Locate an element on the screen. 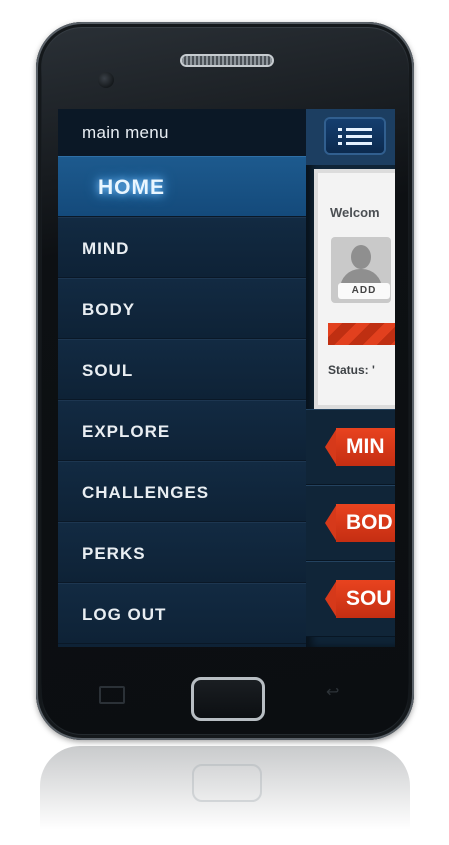 The image size is (449, 845). menu-item-body: BODY is located at coordinates (182, 308).